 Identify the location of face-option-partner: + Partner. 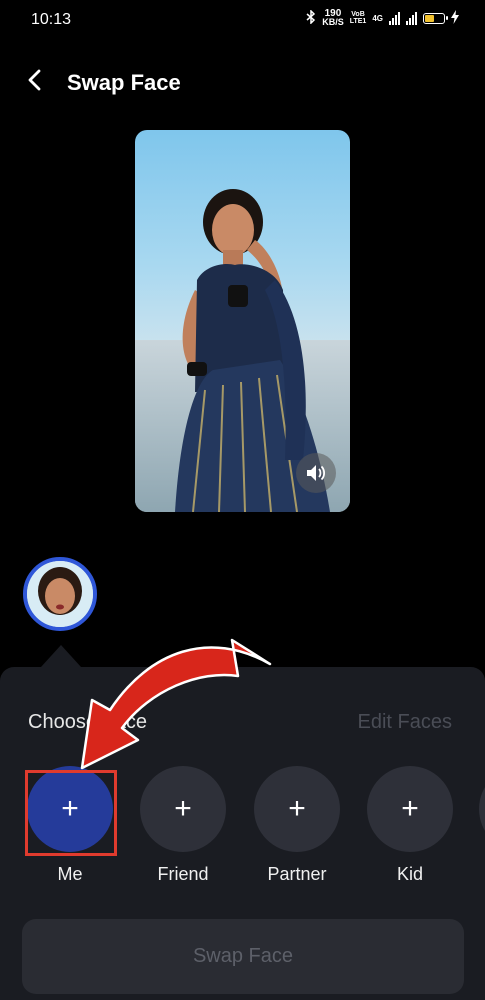
(297, 825).